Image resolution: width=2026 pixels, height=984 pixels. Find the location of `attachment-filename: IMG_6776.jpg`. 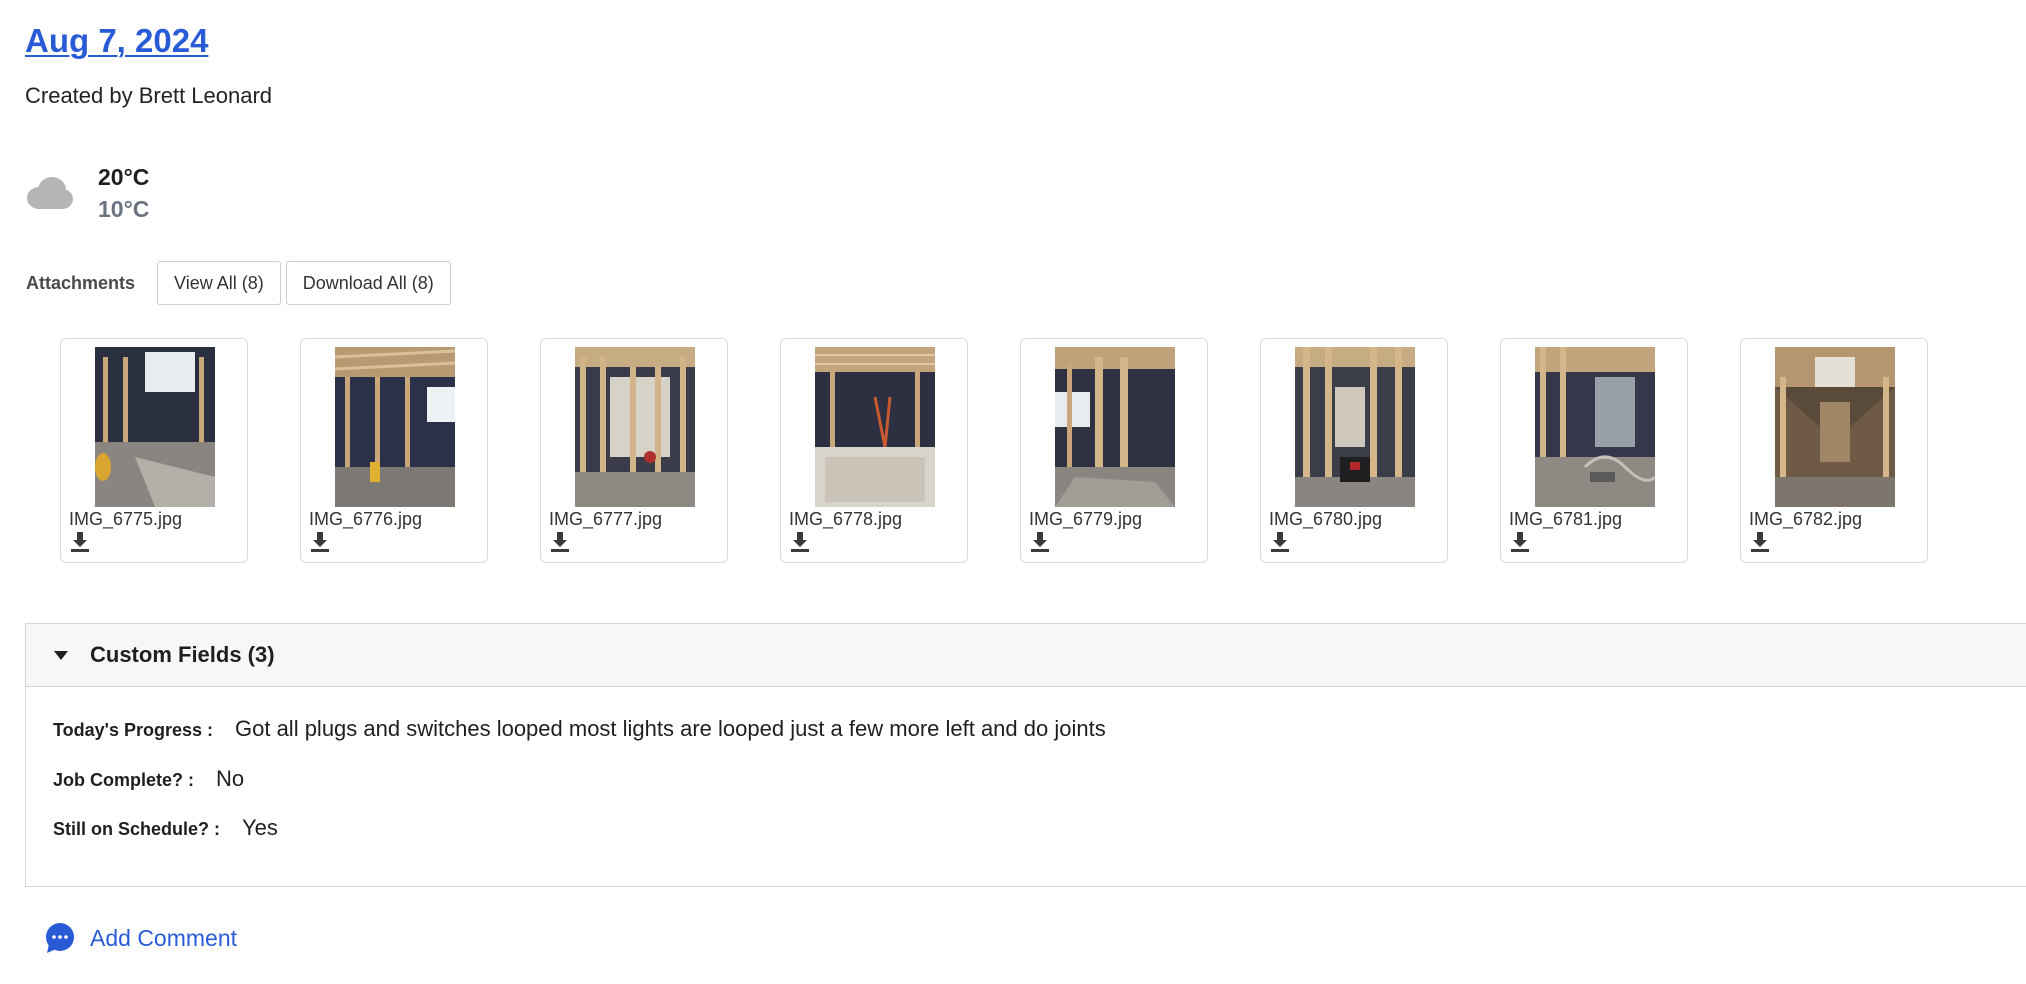

attachment-filename: IMG_6776.jpg is located at coordinates (366, 519).